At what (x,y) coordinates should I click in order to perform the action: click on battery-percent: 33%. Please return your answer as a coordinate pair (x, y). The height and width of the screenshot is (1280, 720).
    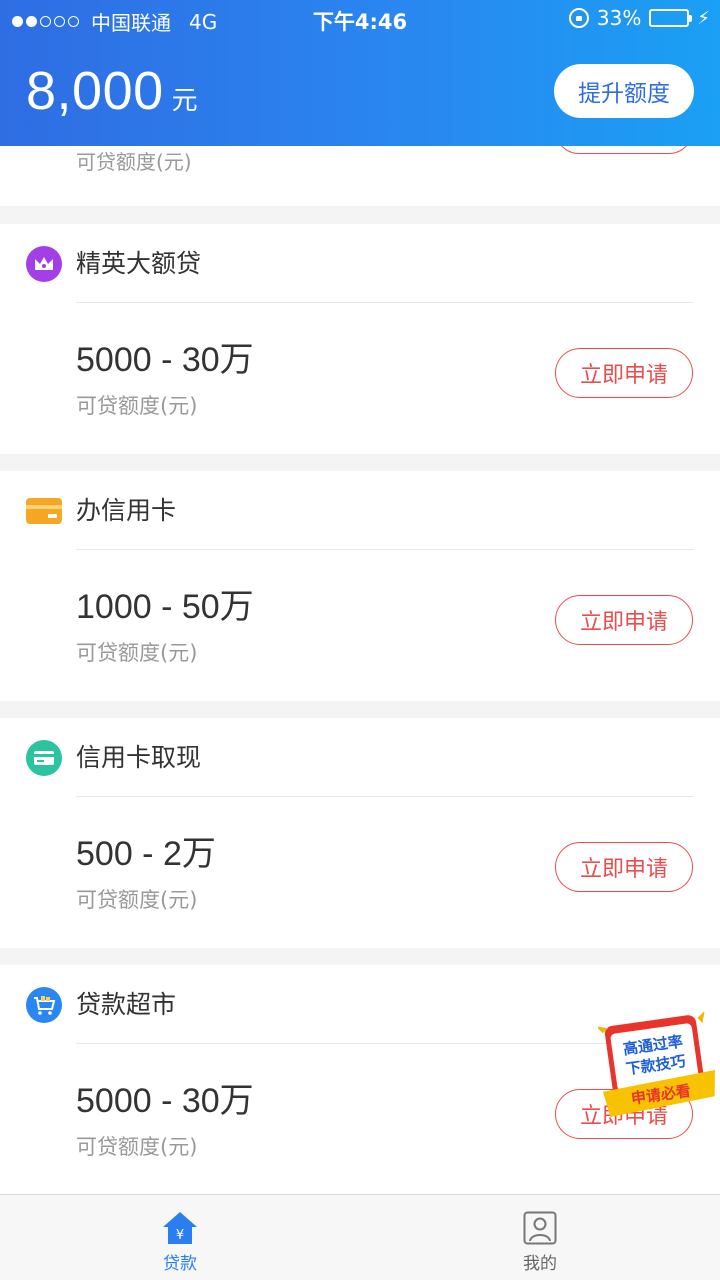
    Looking at the image, I should click on (619, 18).